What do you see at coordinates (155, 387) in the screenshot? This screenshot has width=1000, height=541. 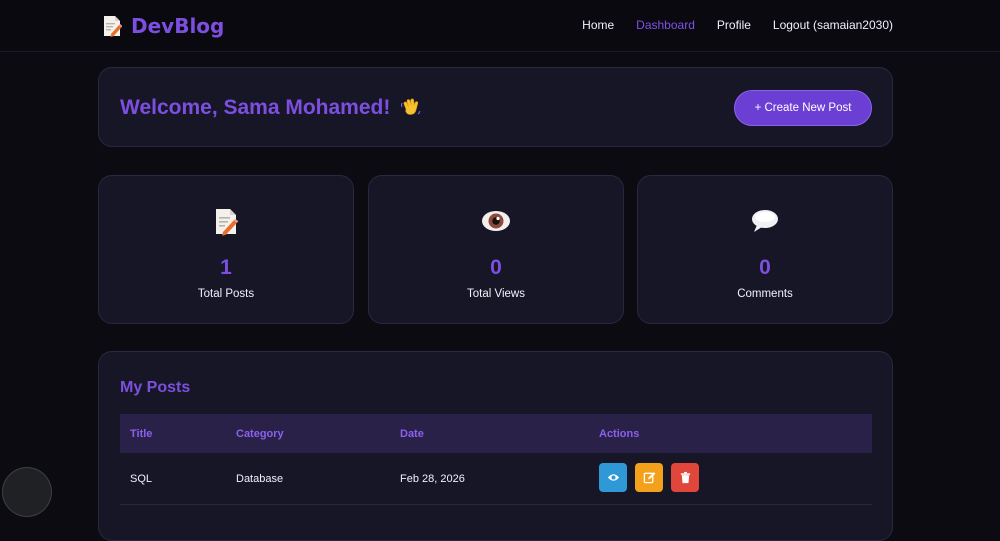 I see `posts-title: My Posts` at bounding box center [155, 387].